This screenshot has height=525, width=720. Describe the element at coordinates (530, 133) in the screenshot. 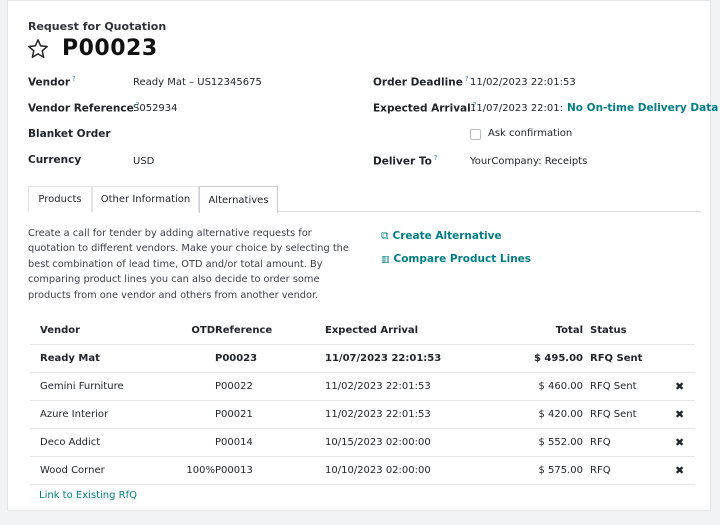

I see `ask-confirmation-label: Ask confirmation` at that location.